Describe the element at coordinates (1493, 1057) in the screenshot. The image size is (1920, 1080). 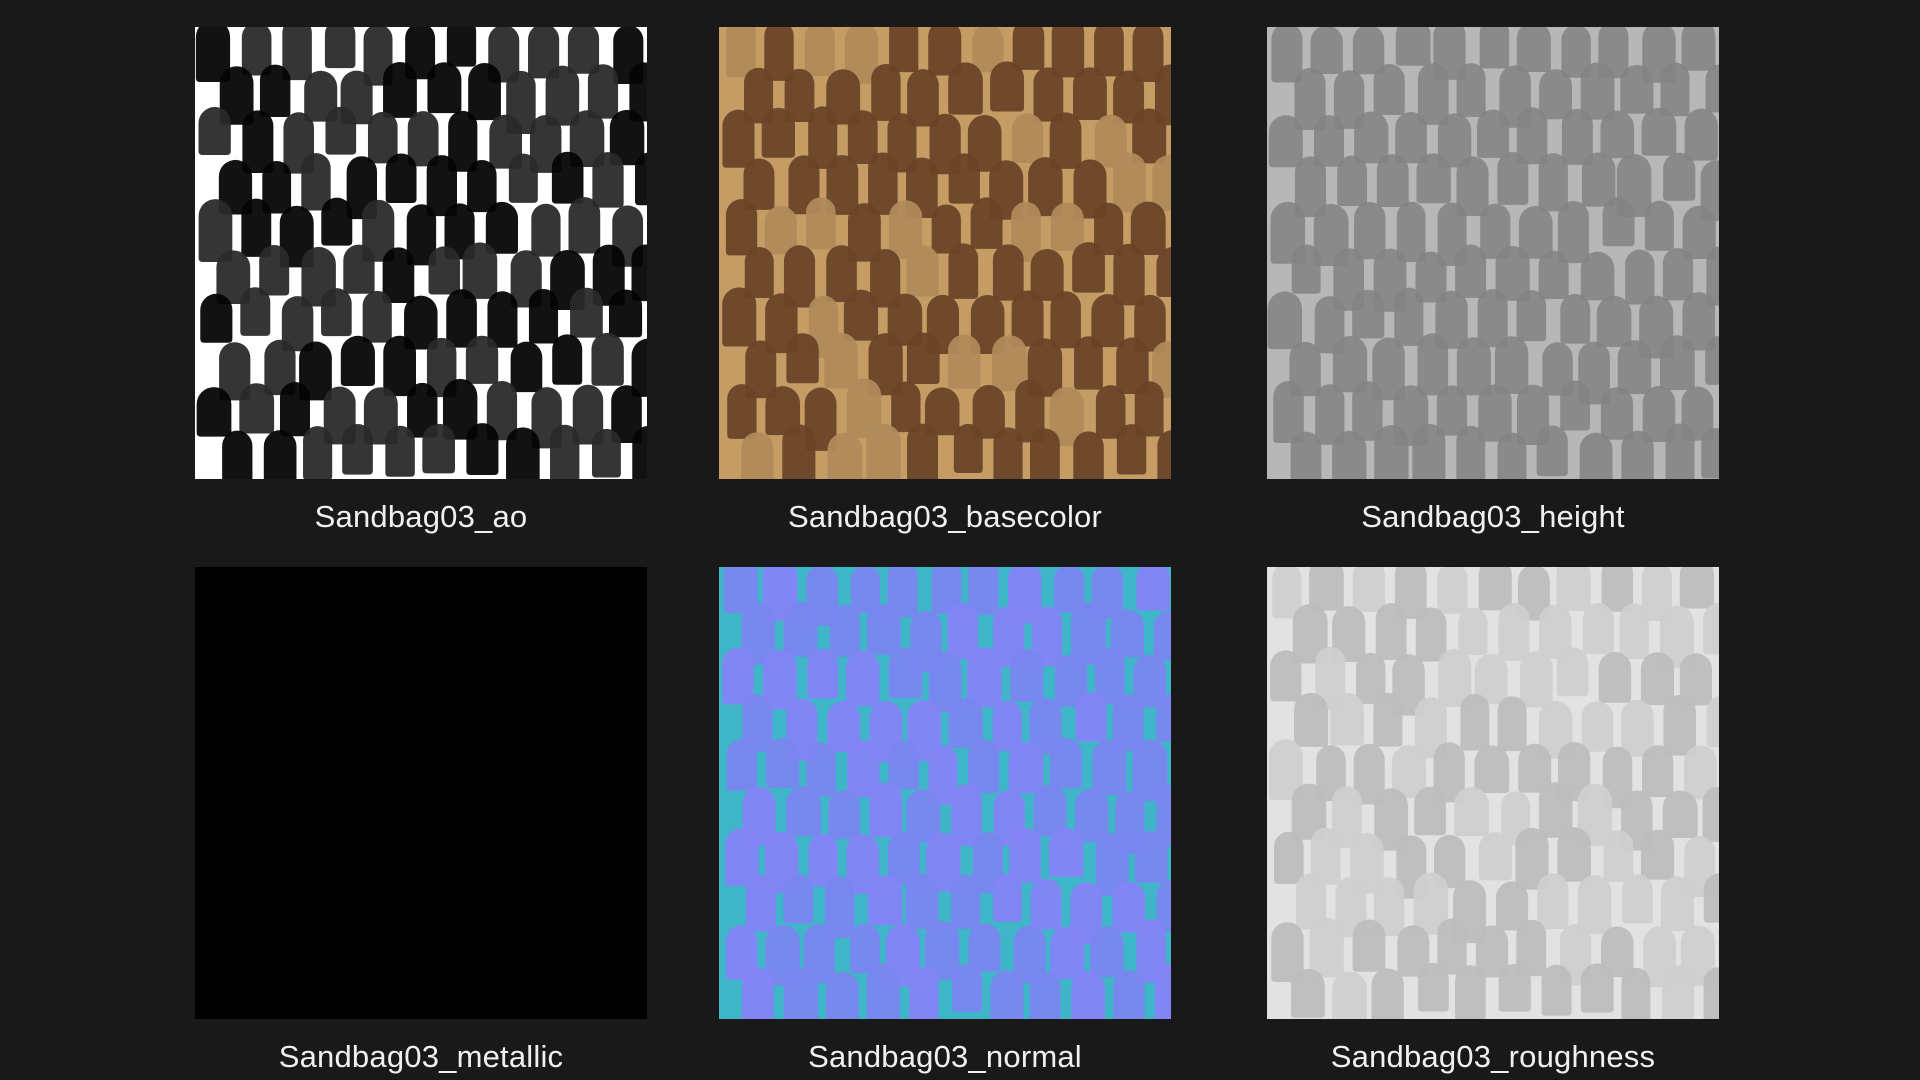
I see `file-name-label: Sandbag03_roughness` at that location.